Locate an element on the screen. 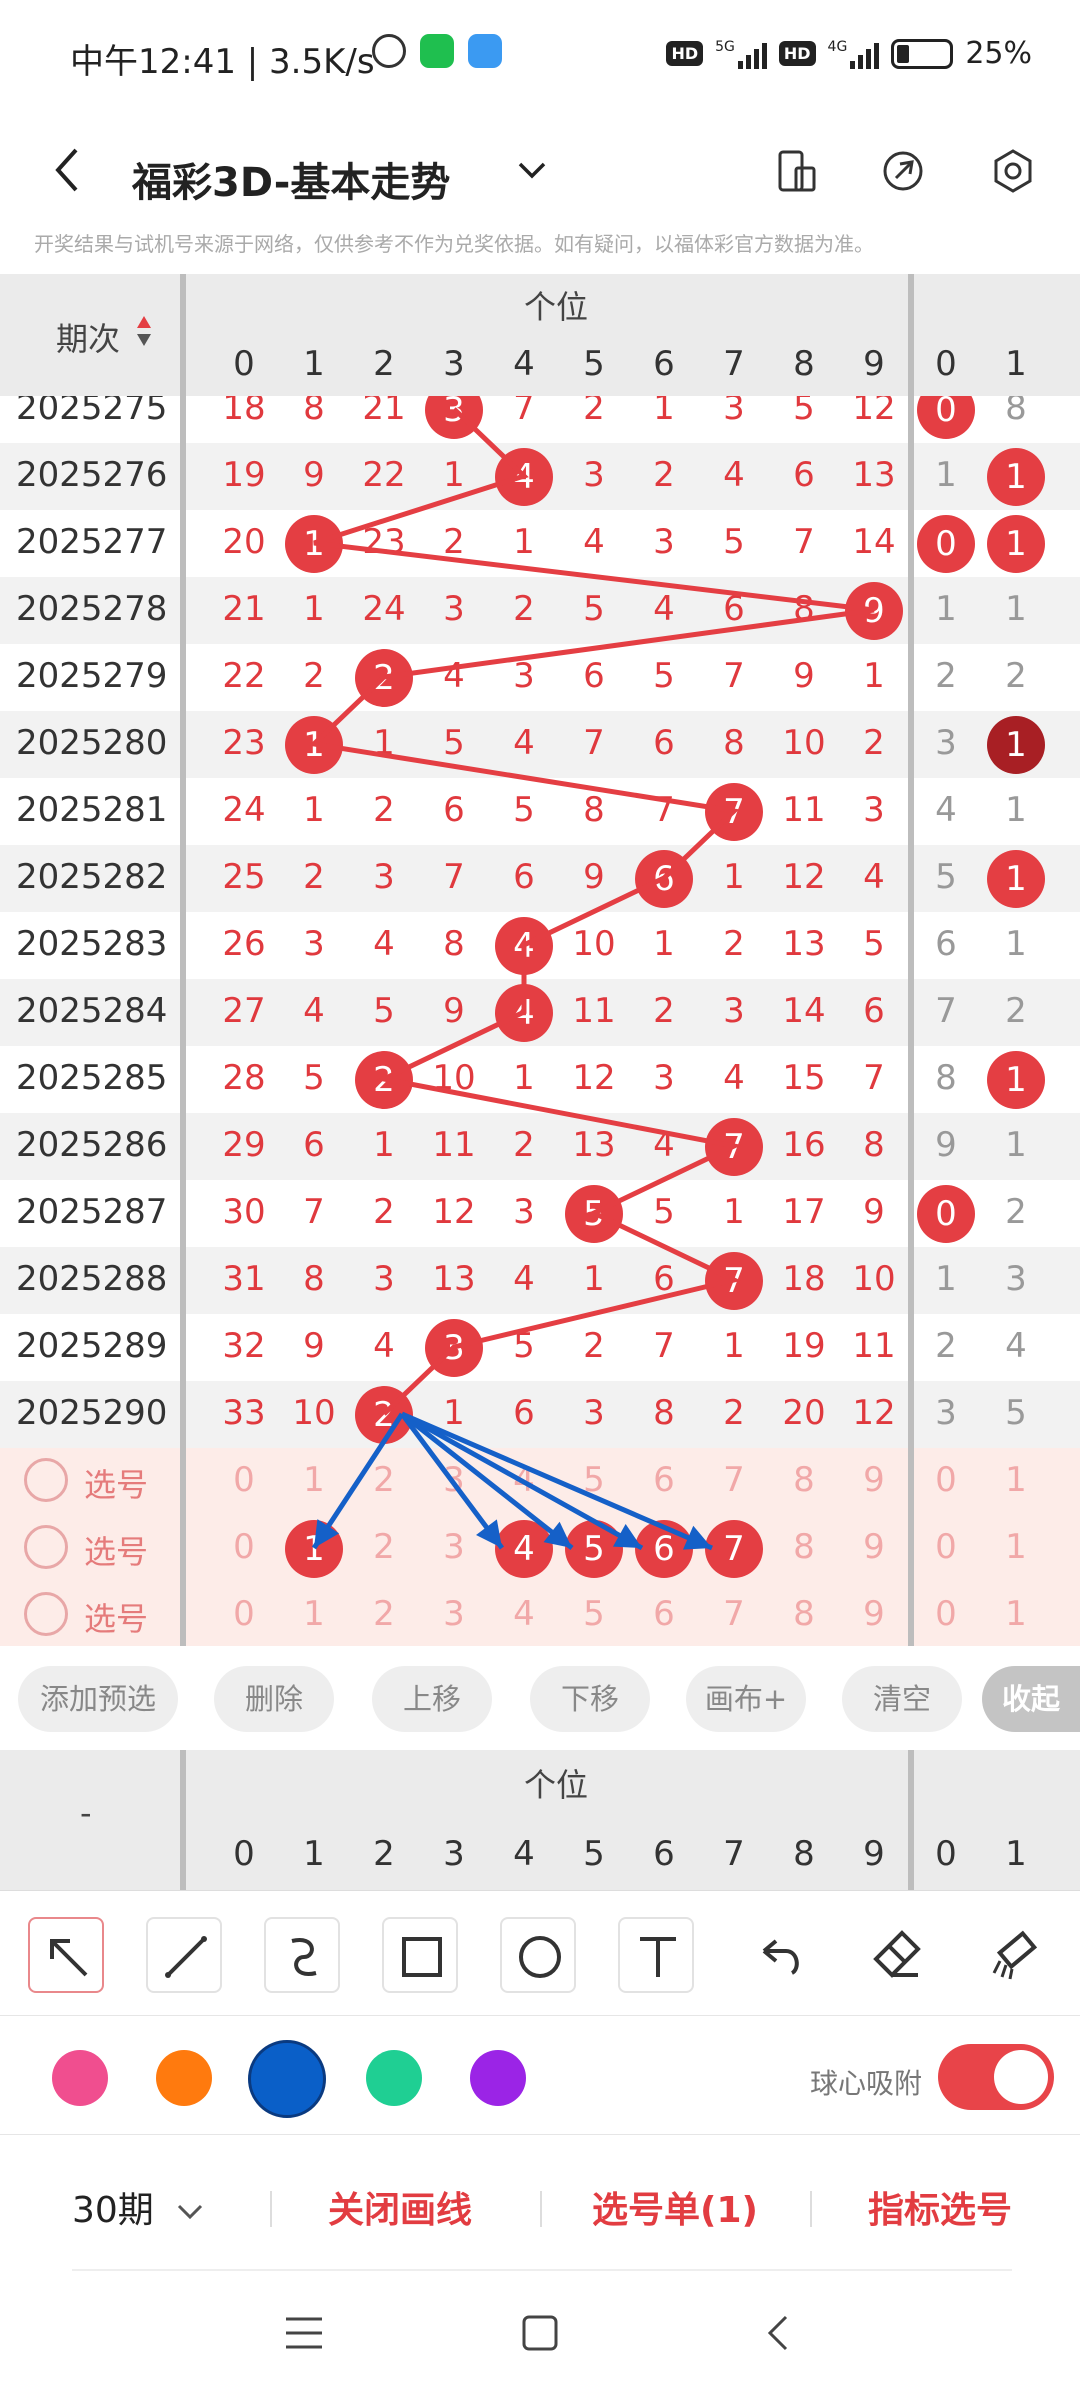 This screenshot has height=2400, width=1080. move-up-button: 上移 is located at coordinates (432, 1699).